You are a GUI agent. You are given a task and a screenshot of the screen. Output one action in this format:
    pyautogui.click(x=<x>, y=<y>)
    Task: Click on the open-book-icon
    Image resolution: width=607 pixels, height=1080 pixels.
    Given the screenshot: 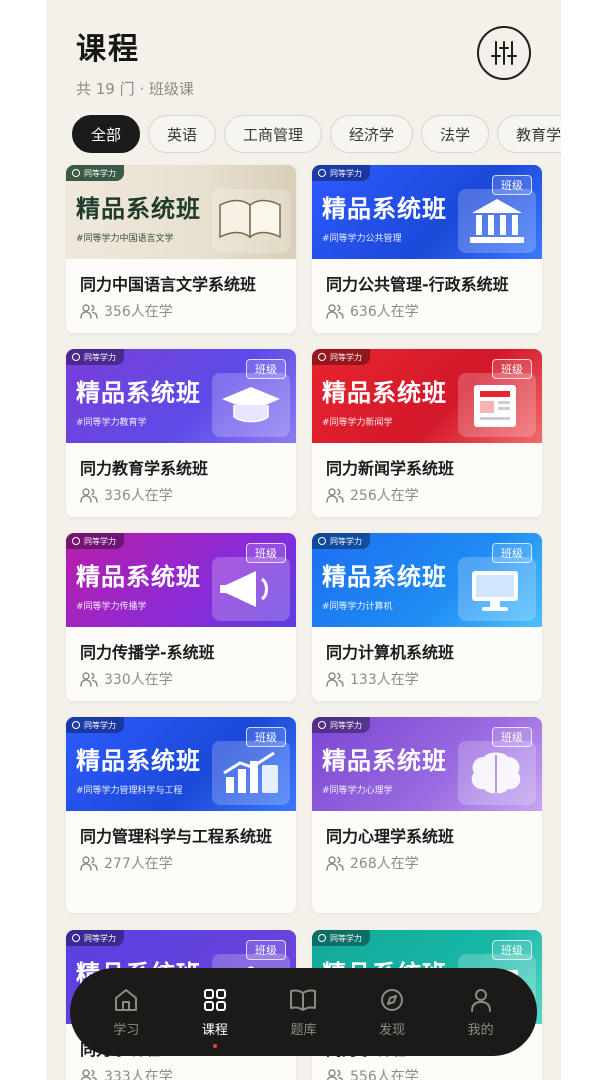 What is the action you would take?
    pyautogui.click(x=303, y=999)
    